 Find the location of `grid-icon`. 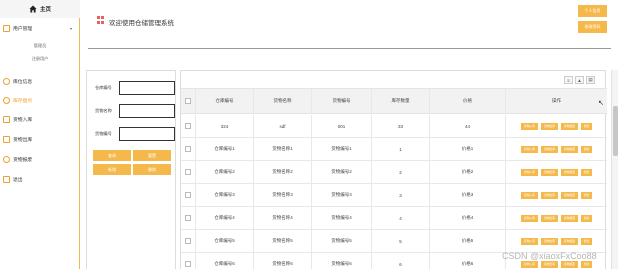

grid-icon is located at coordinates (101, 20).